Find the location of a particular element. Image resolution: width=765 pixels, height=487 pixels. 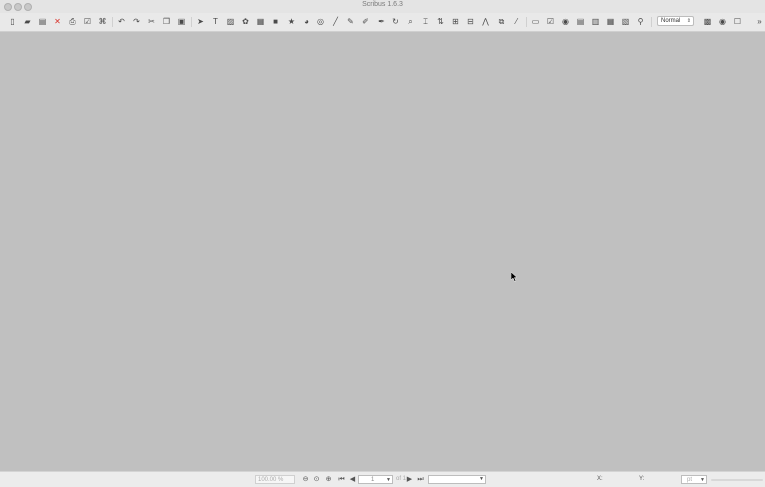

page-number-select: 1 ▼ is located at coordinates (375, 479).